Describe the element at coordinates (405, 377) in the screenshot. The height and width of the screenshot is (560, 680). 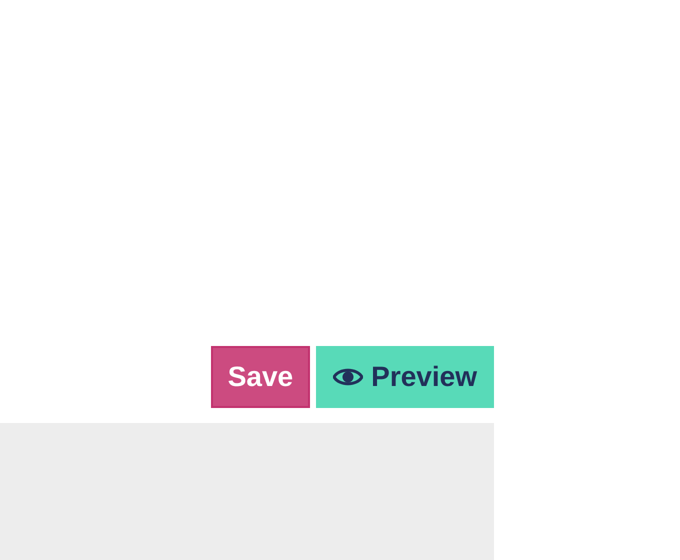
I see `preview-button: Preview` at that location.